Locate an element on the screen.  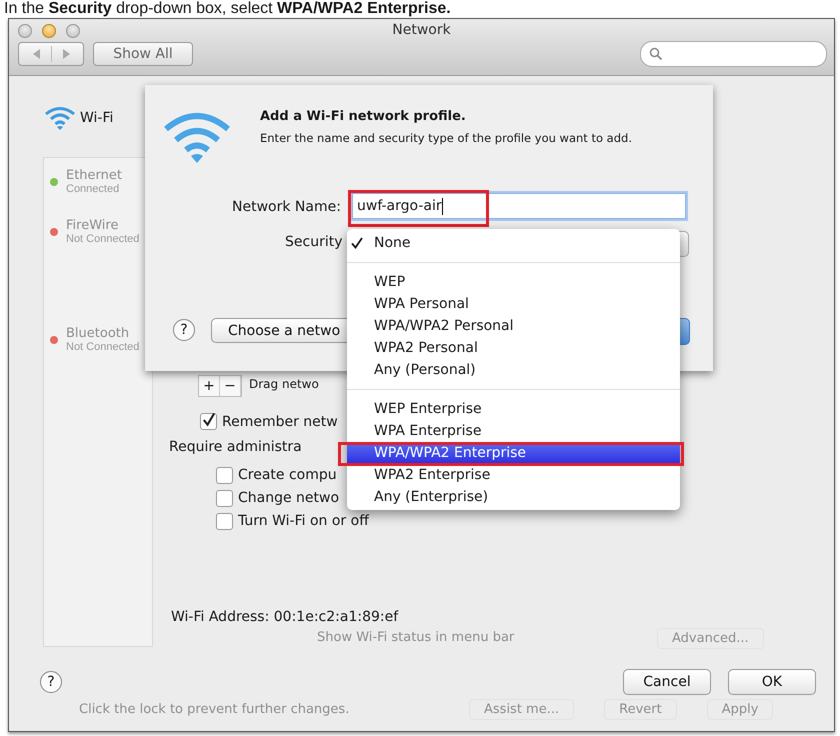
caption-text: In the Security drop-down box, select WPA/WPA2 Enterprise. is located at coordinates (227, 9).